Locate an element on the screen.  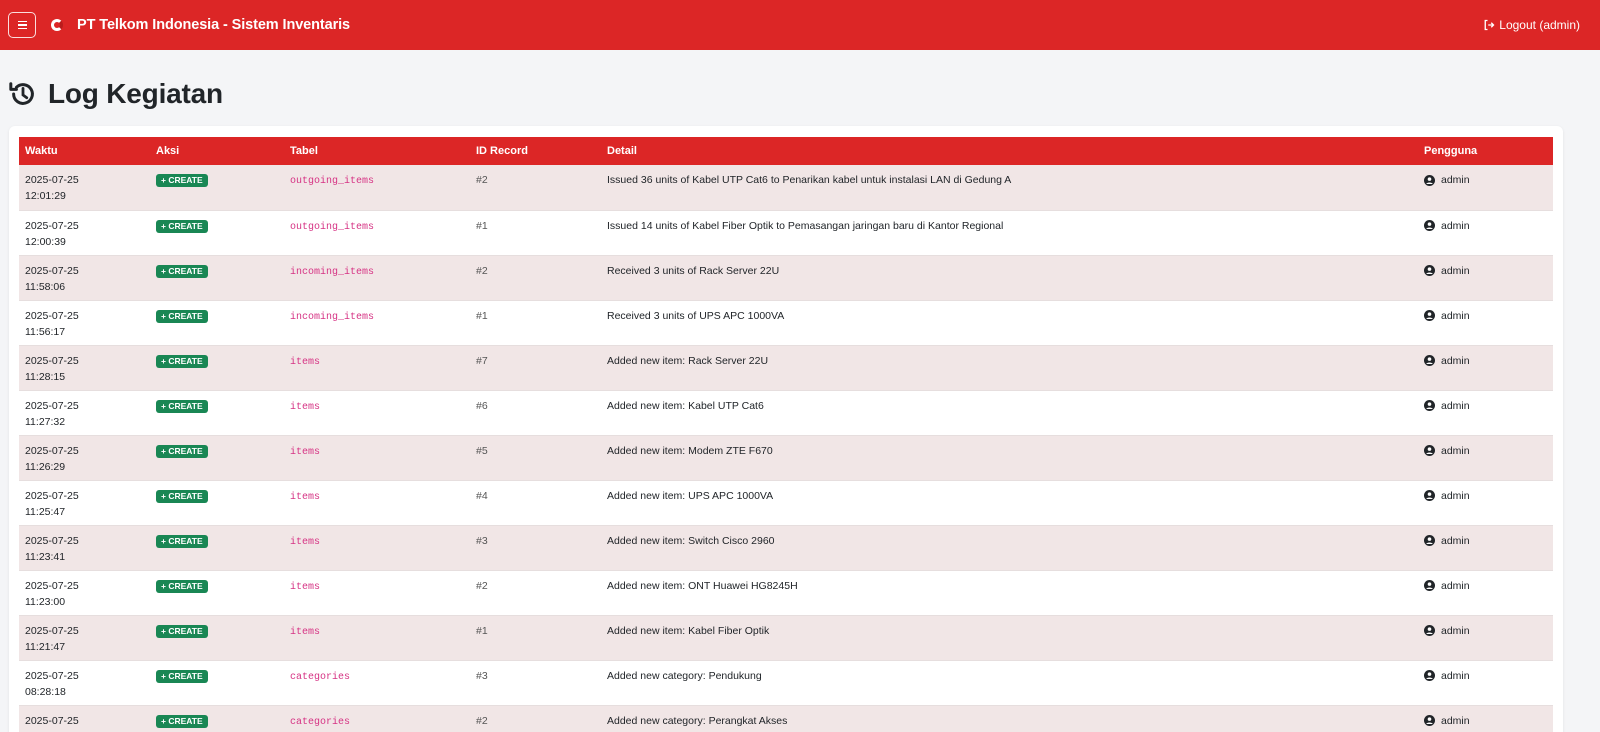
record-id: #6 is located at coordinates (482, 405).